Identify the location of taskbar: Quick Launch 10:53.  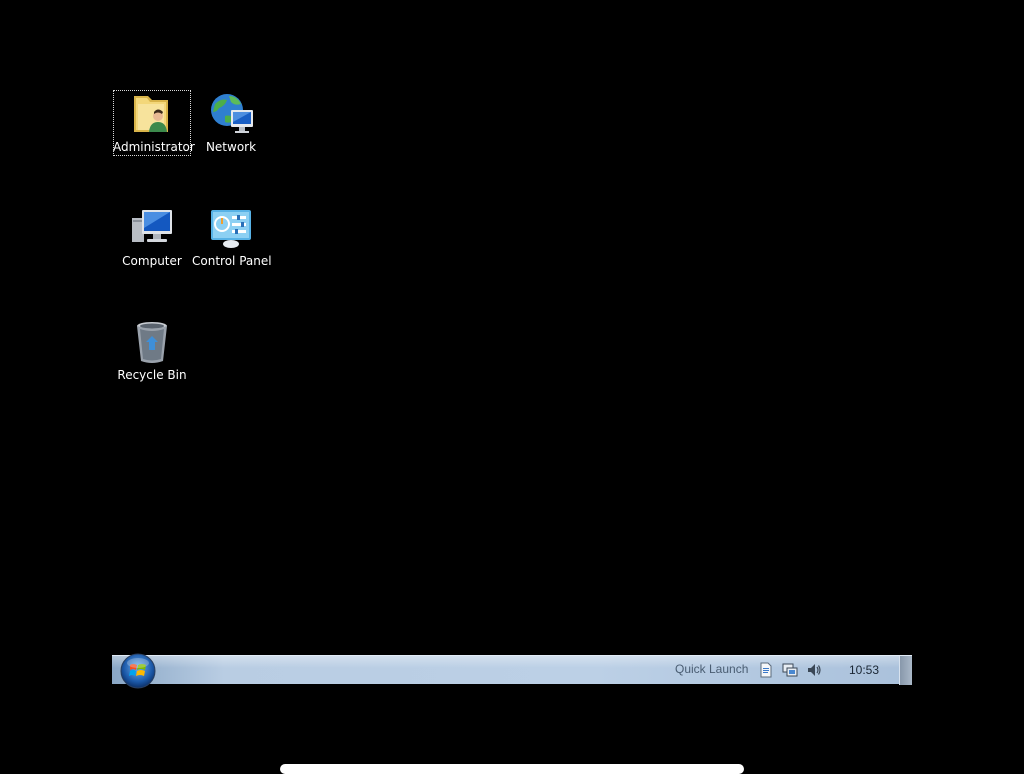
(512, 671).